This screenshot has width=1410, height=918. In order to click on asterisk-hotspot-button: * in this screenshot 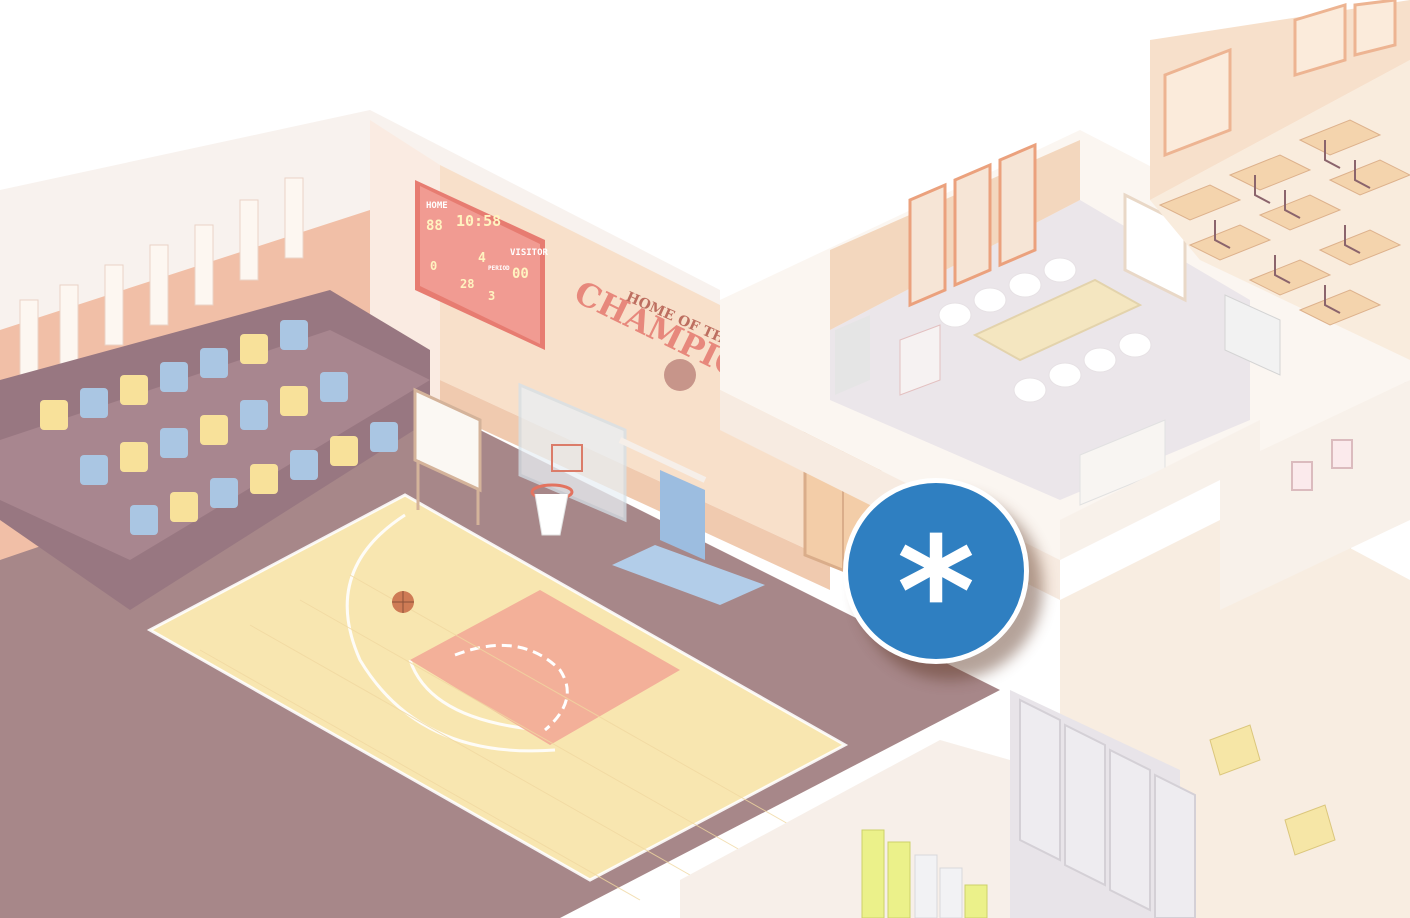, I will do `click(936, 573)`.